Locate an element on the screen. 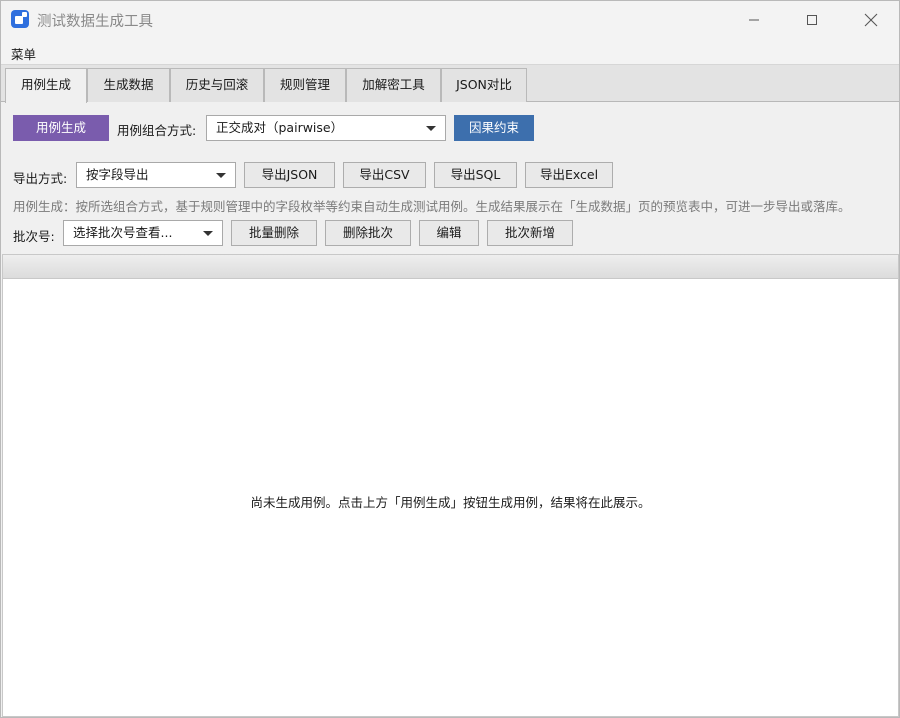 The height and width of the screenshot is (718, 900). delete-batch-button: 删除批次 is located at coordinates (368, 233).